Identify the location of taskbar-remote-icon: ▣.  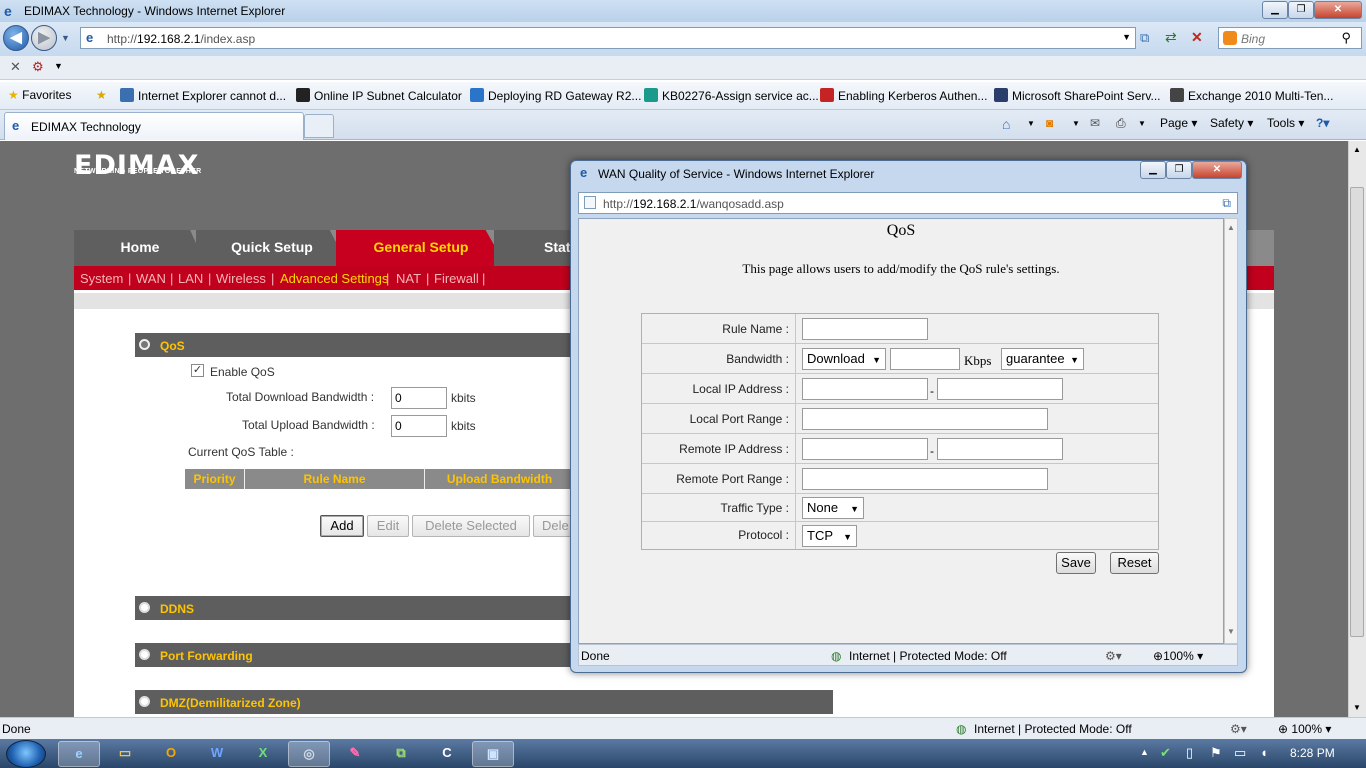
(493, 754).